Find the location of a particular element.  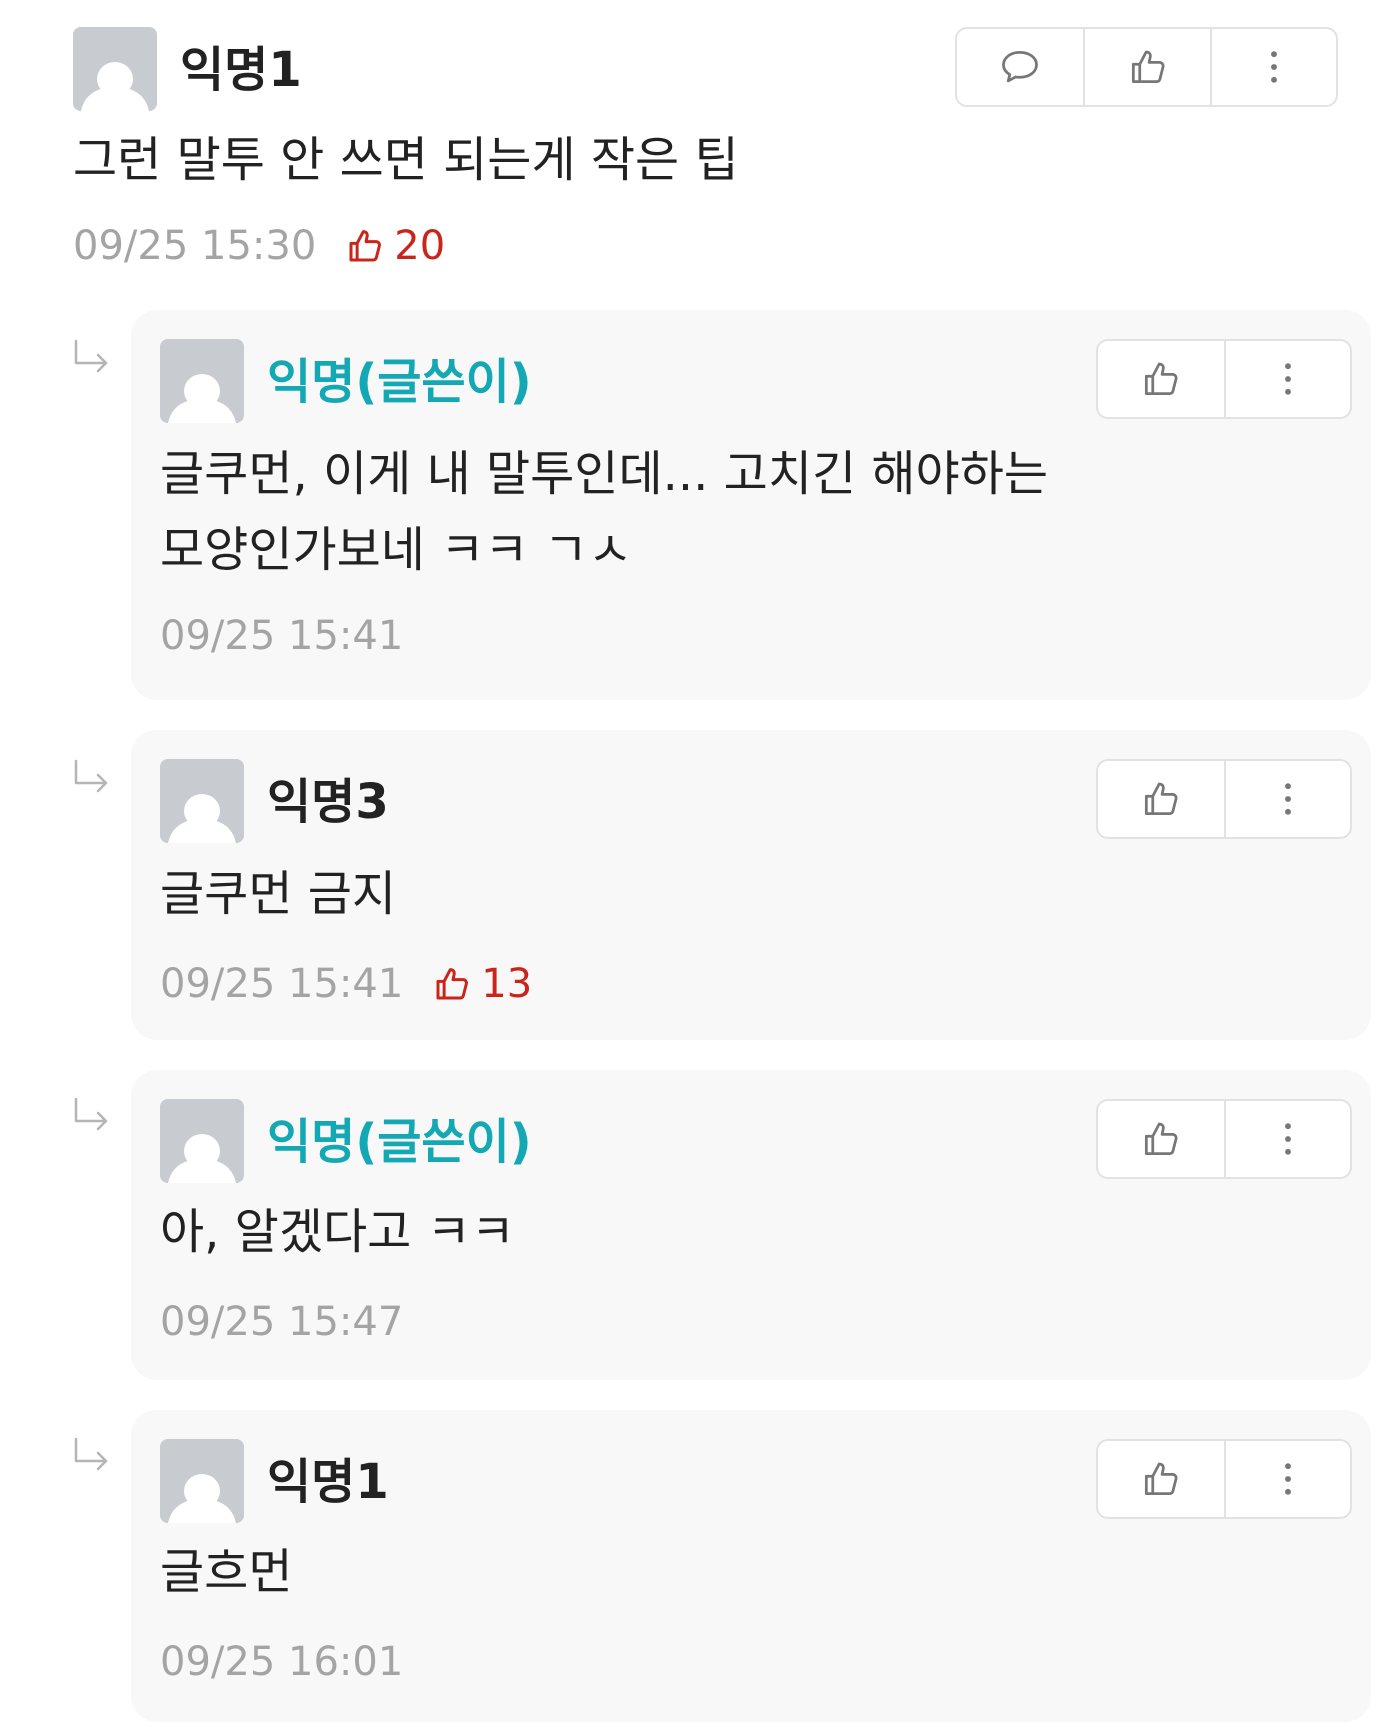

like-count: 20 is located at coordinates (394, 246).